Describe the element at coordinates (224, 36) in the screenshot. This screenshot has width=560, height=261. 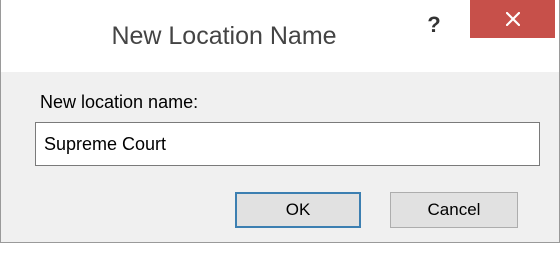
I see `dialog-title: New Location Name` at that location.